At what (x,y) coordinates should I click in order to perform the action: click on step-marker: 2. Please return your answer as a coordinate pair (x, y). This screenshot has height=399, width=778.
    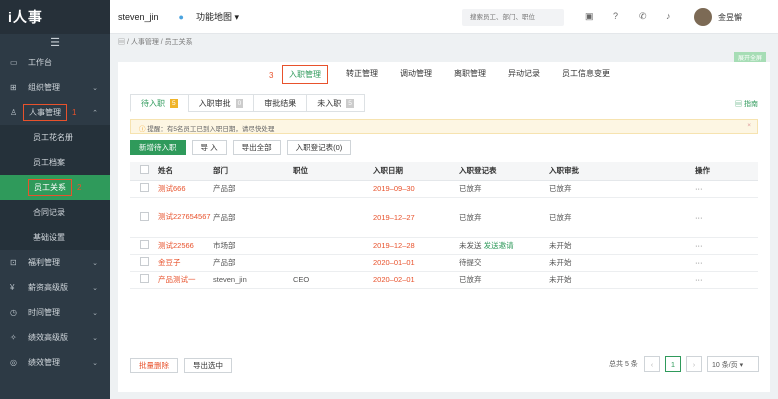
    Looking at the image, I should click on (79, 187).